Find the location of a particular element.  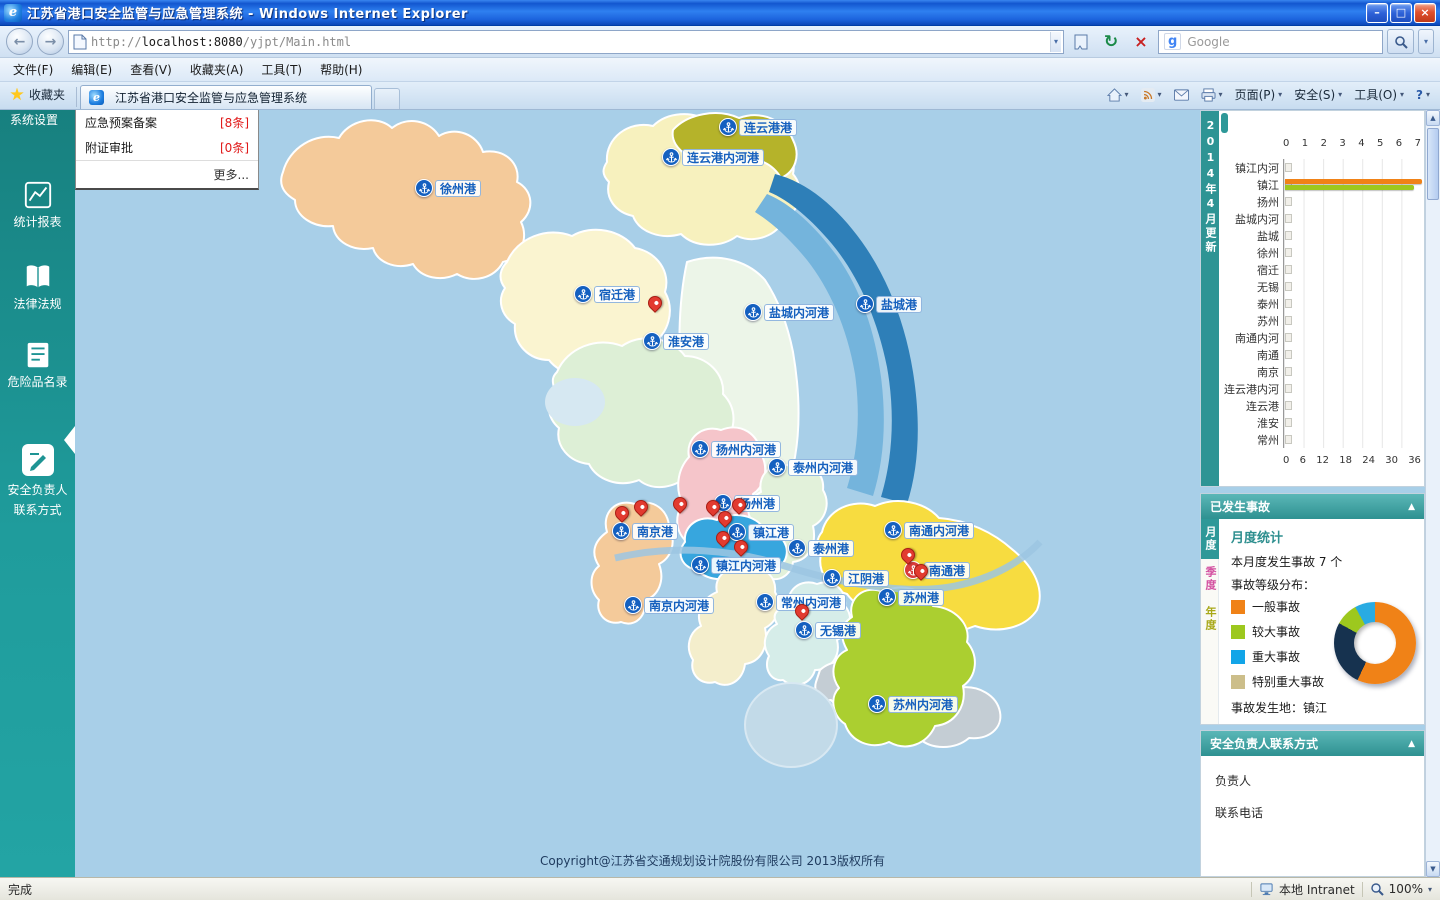

search-dropdown-button: ▾ is located at coordinates (1426, 41).